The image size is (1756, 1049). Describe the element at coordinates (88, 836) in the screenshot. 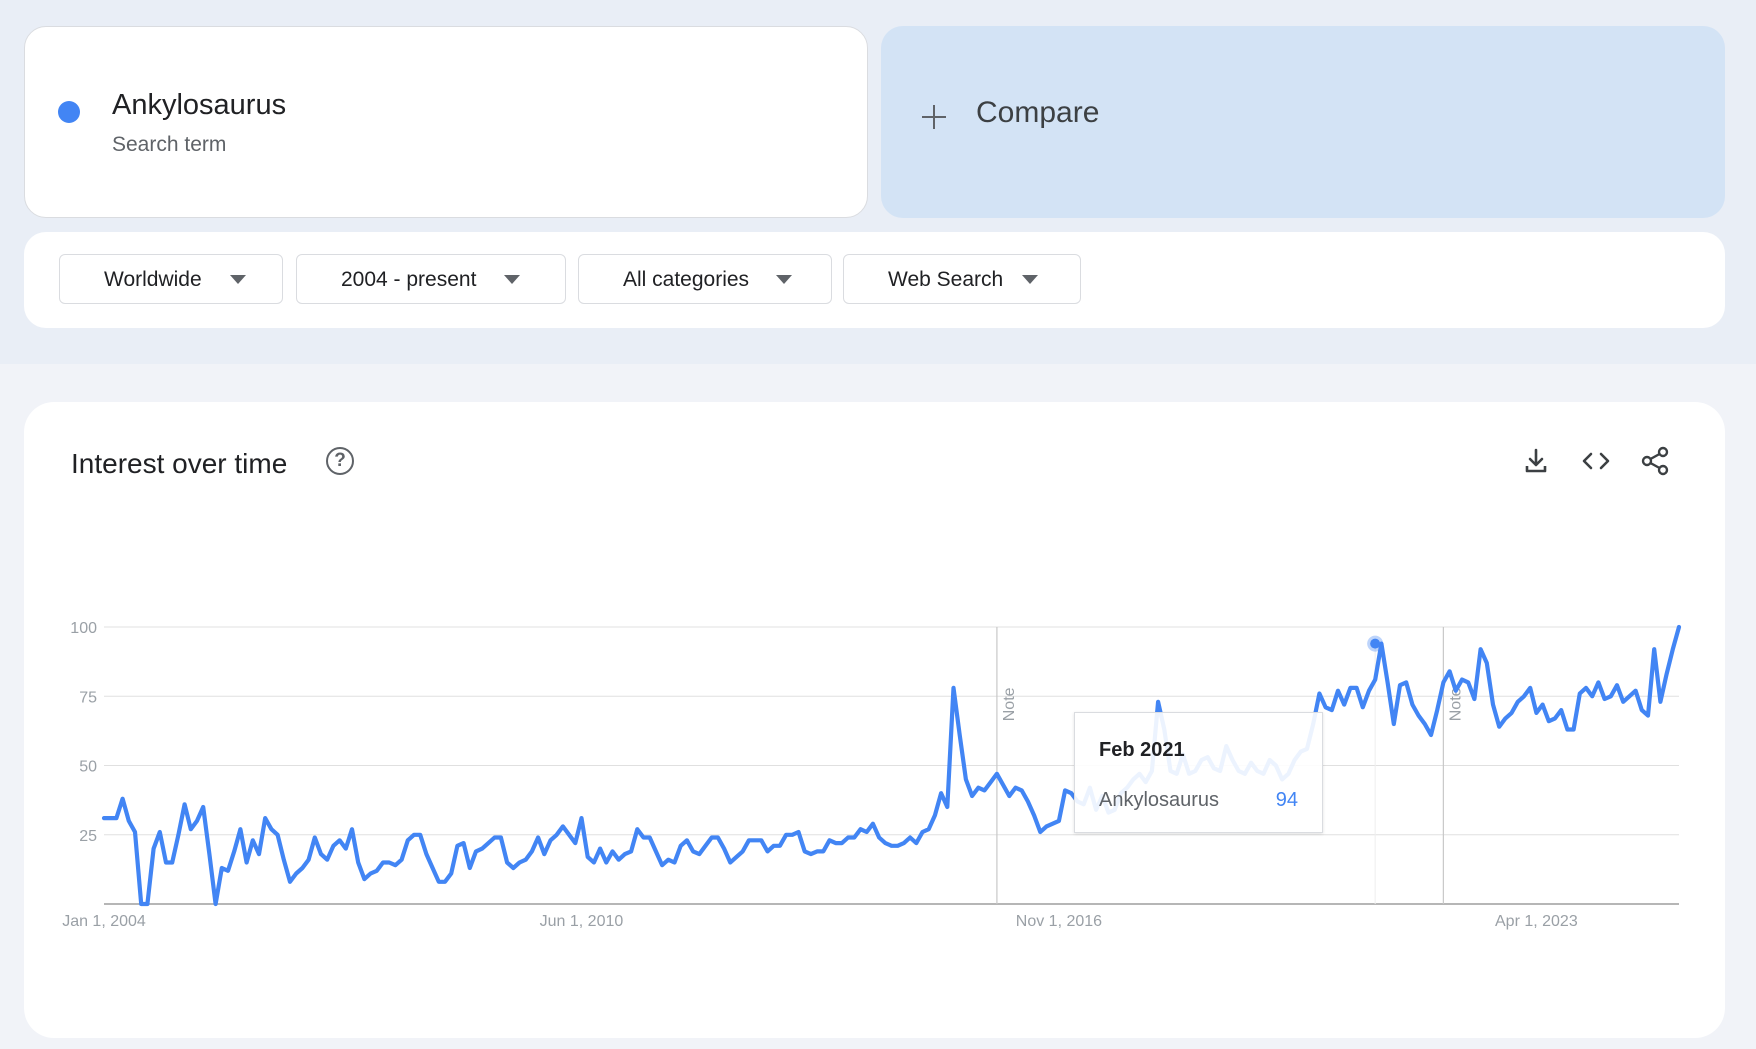

I see `y-tick-label: 25` at that location.